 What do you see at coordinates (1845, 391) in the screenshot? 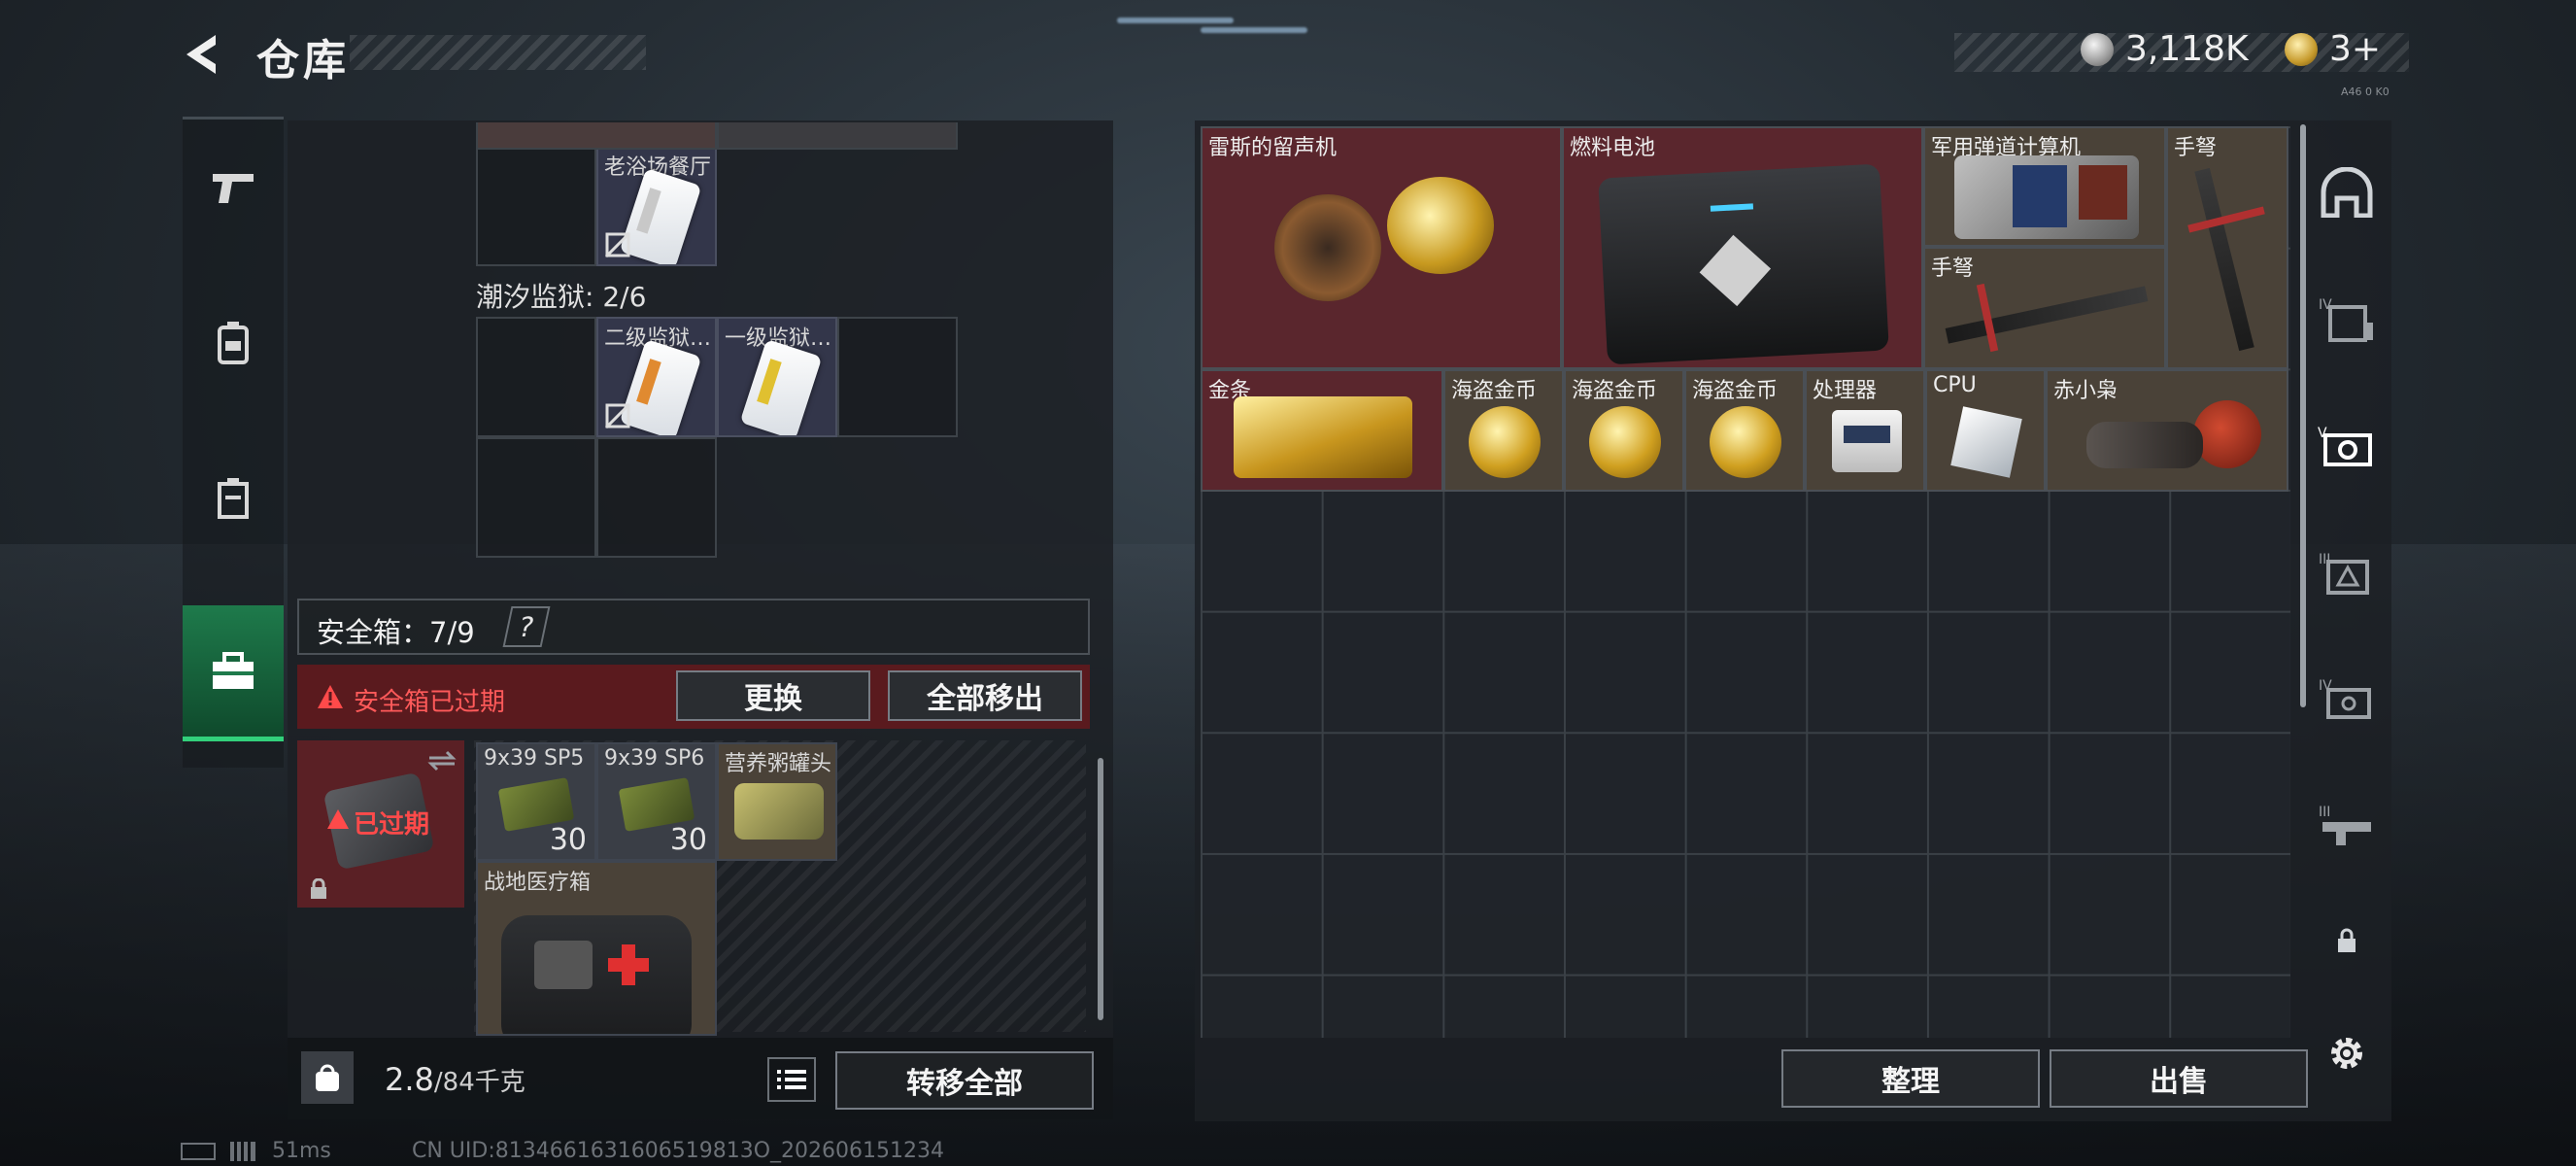
I see `item-label: 处理器` at bounding box center [1845, 391].